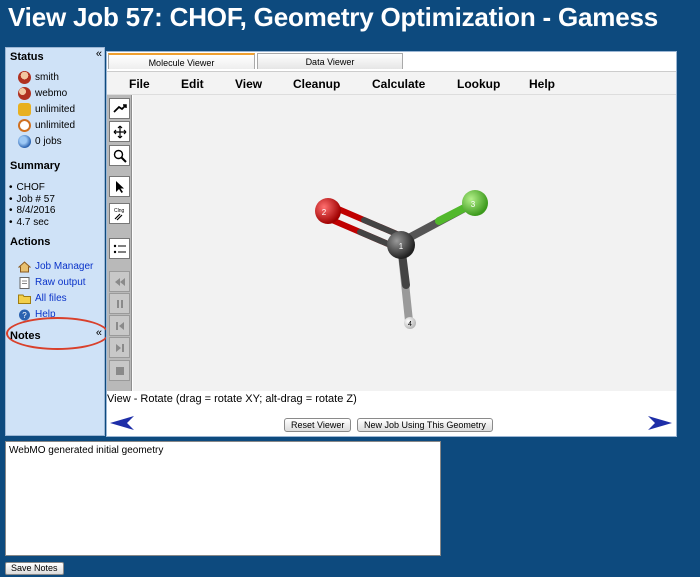 The width and height of the screenshot is (700, 577). Describe the element at coordinates (34, 568) in the screenshot. I see `save-notes-button: Save Notes` at that location.